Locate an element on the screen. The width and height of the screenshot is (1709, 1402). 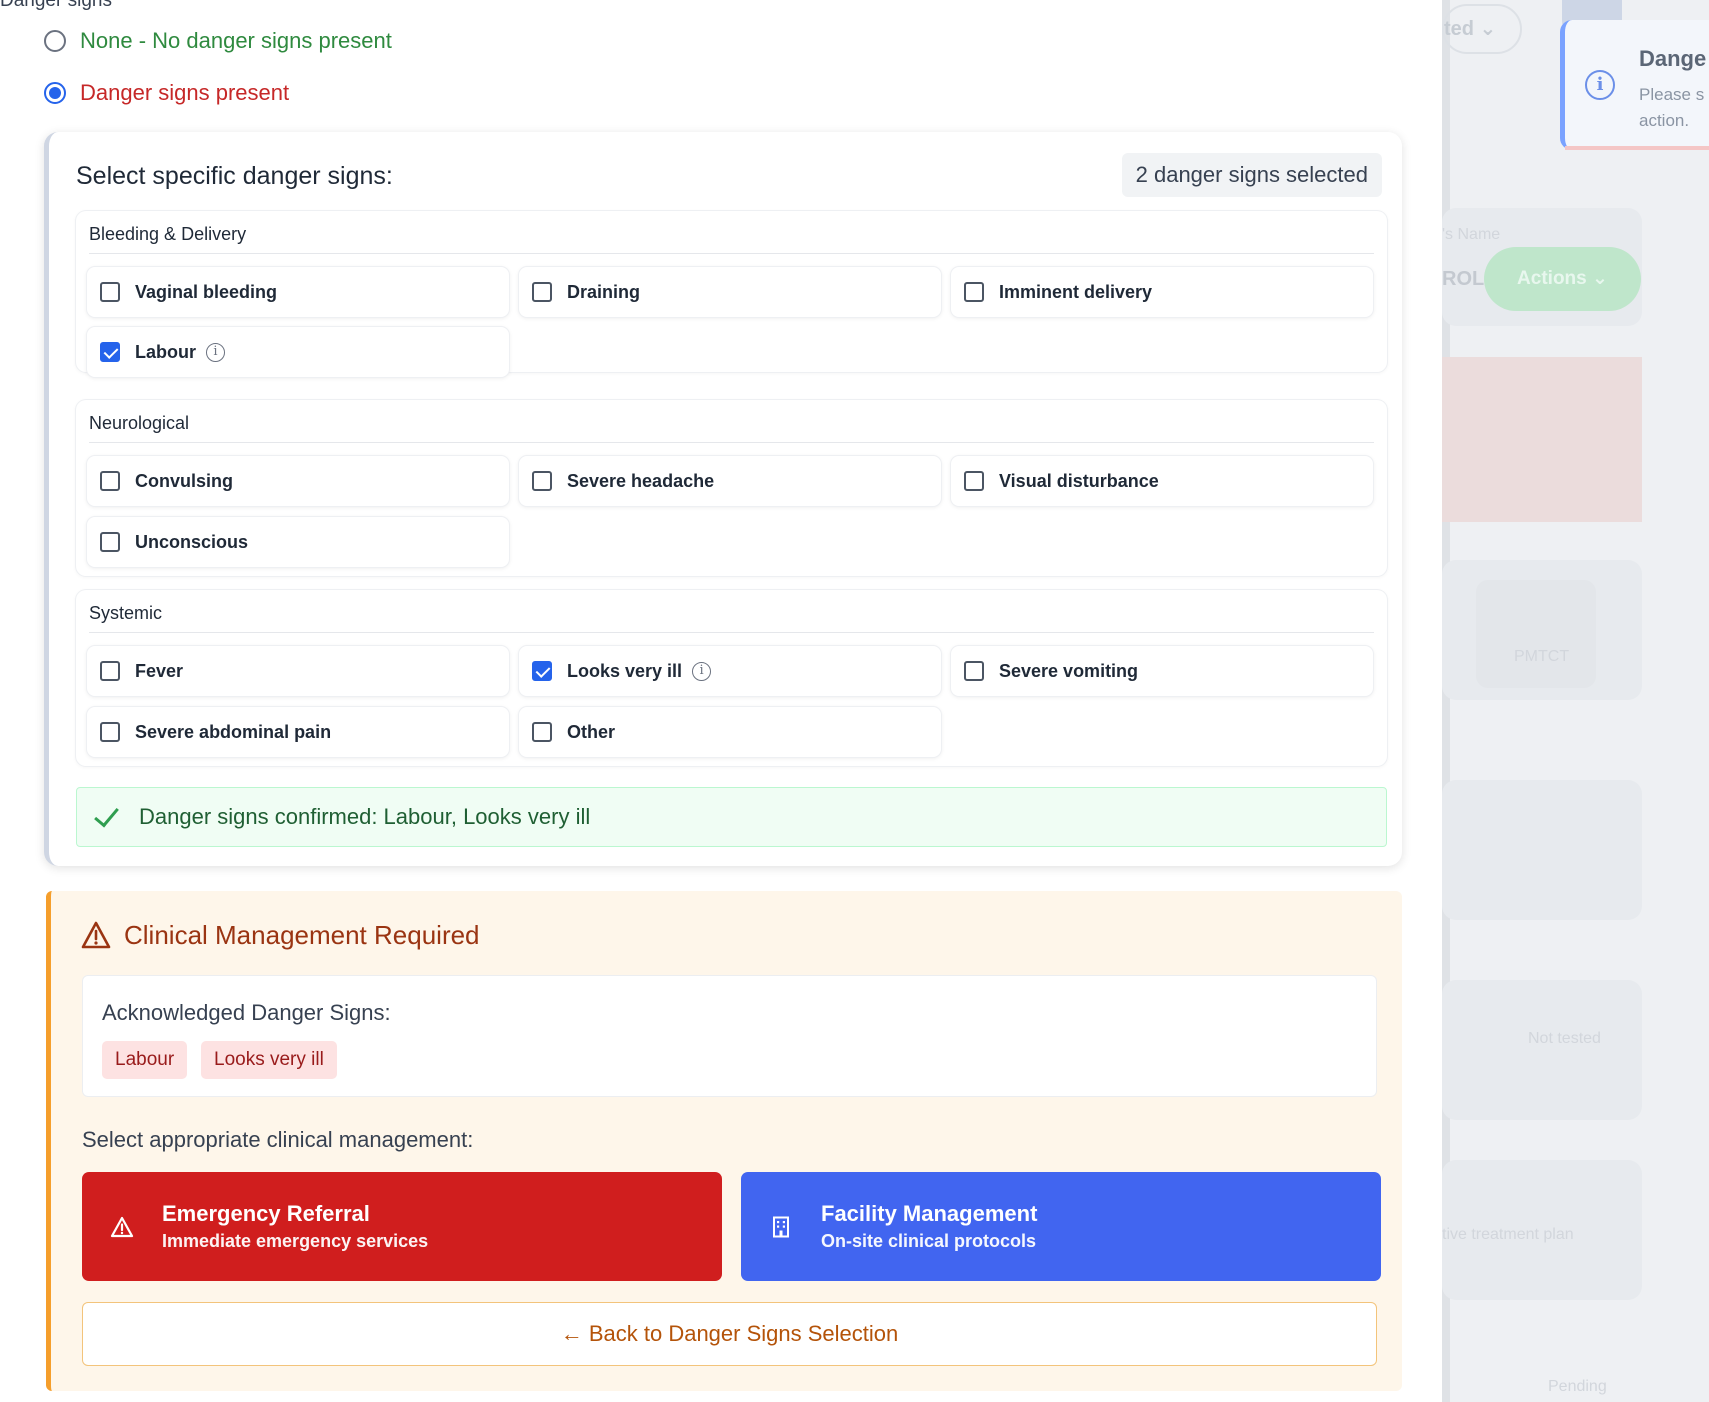
button-subtitle: On-site clinical protocols is located at coordinates (929, 1241).